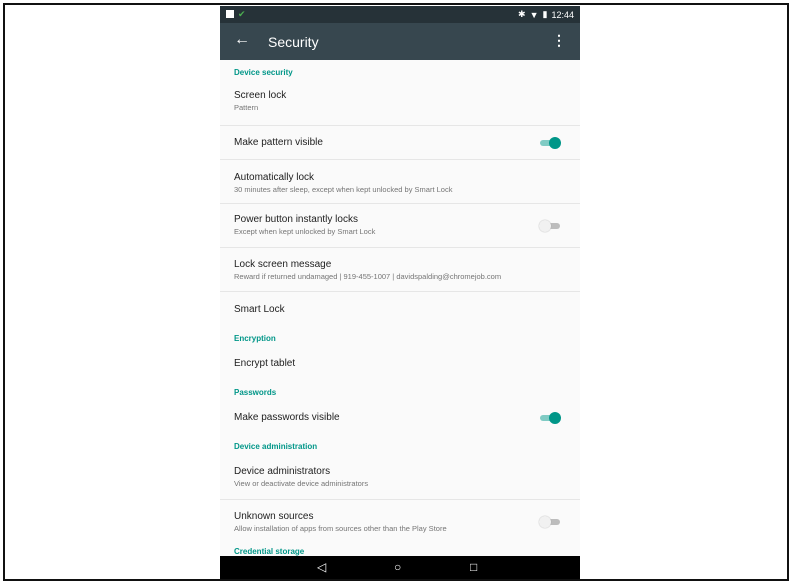  What do you see at coordinates (242, 14) in the screenshot?
I see `download-done-icon: ✔` at bounding box center [242, 14].